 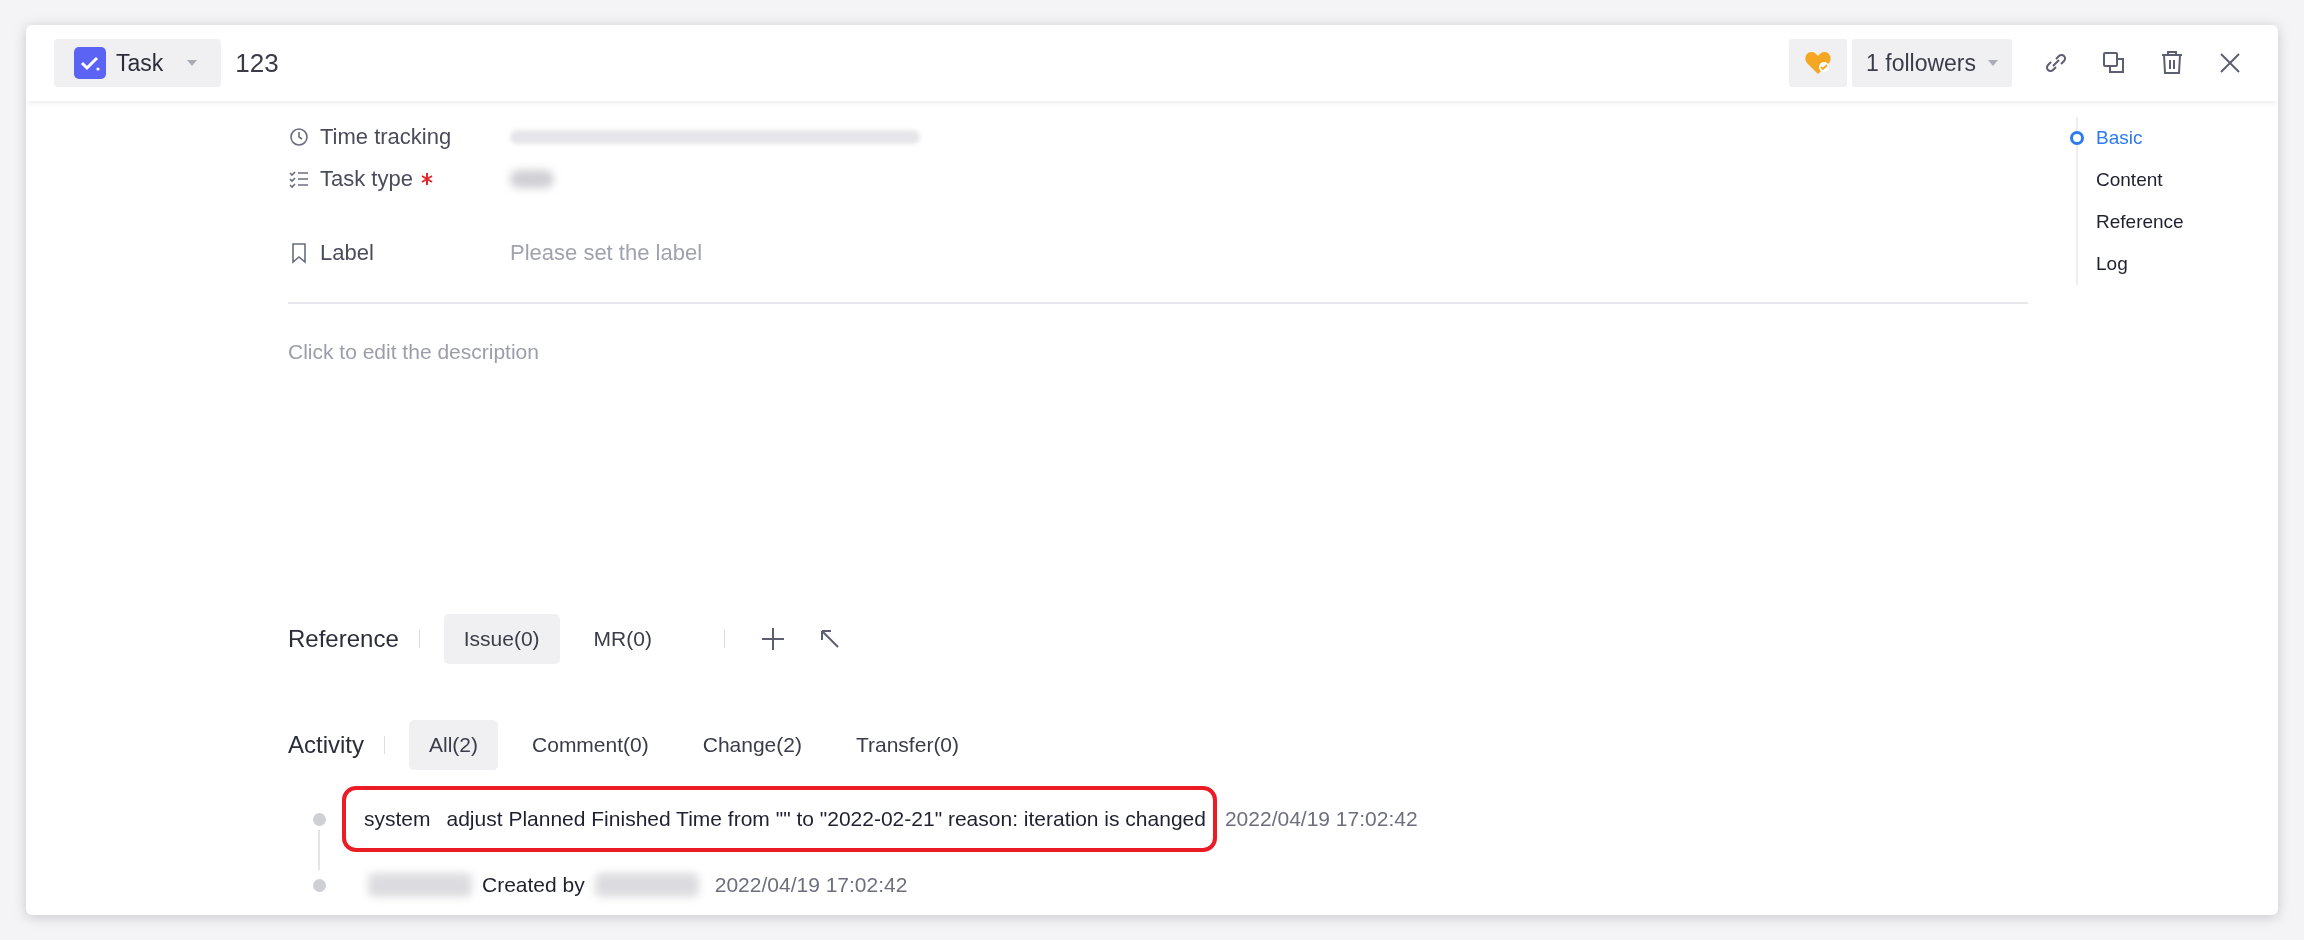 I want to click on filter-tab: MR(0), so click(x=622, y=639).